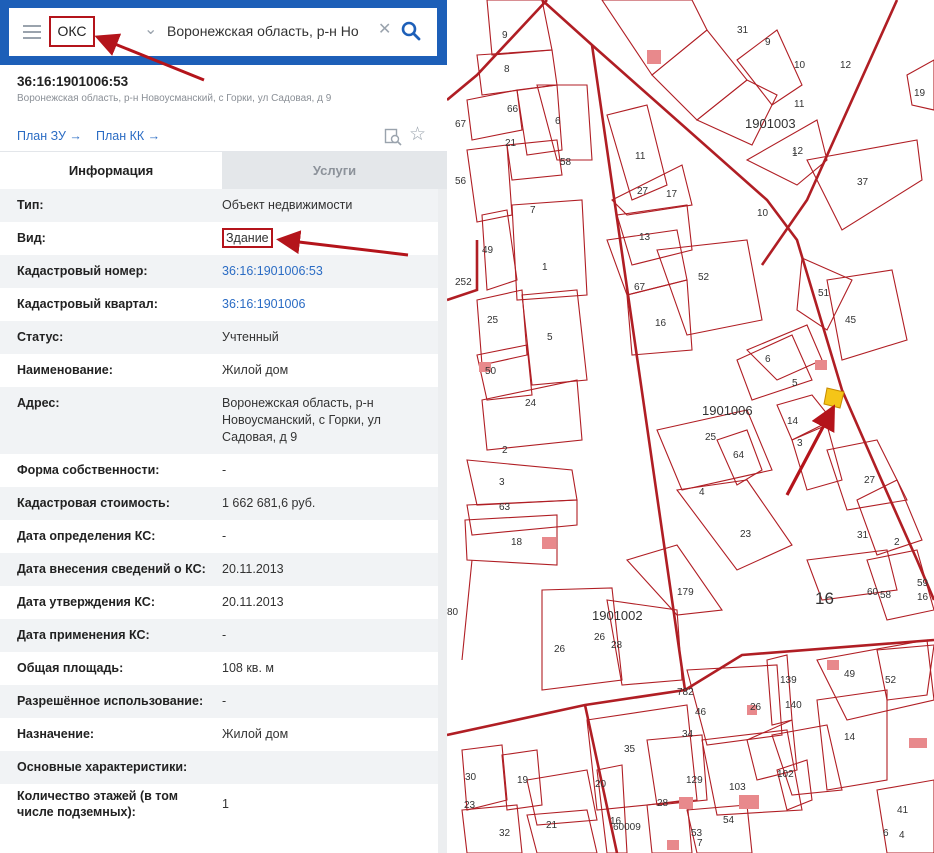  I want to click on property-row: Статус: Учтенный, so click(219, 337).